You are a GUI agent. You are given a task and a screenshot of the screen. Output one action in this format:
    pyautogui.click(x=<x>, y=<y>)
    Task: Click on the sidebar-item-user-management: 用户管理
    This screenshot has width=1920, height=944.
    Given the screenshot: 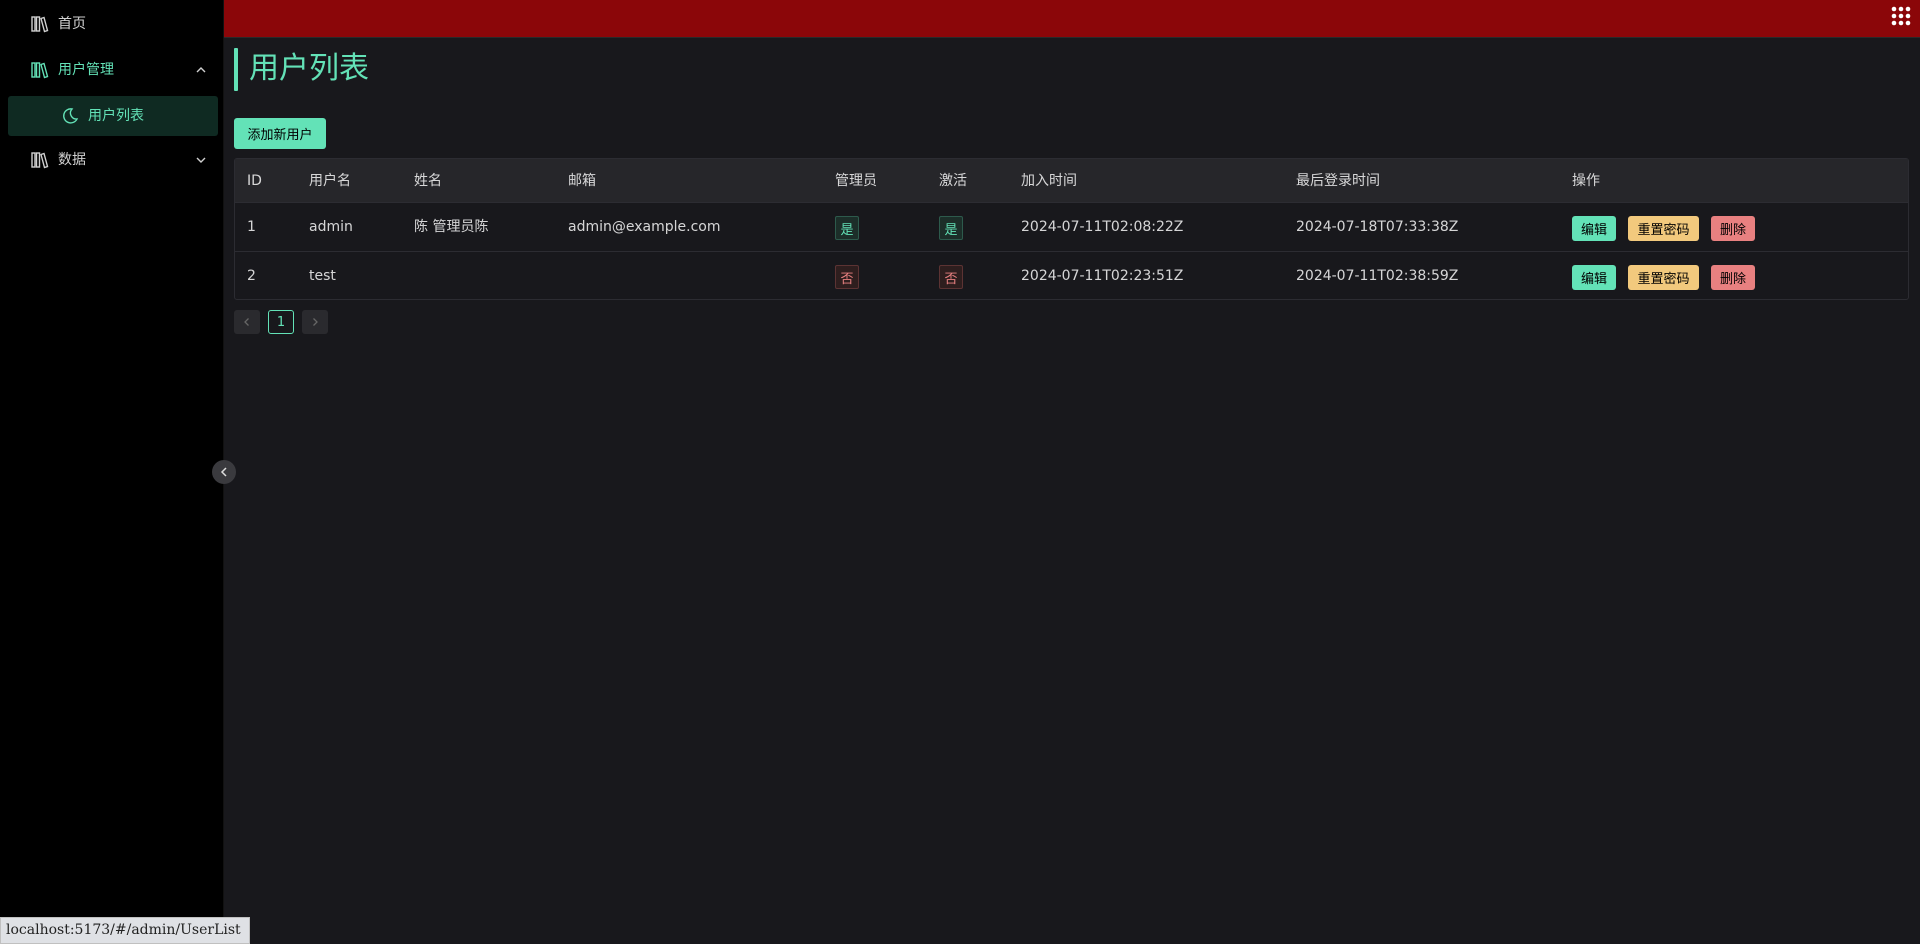 What is the action you would take?
    pyautogui.click(x=113, y=70)
    